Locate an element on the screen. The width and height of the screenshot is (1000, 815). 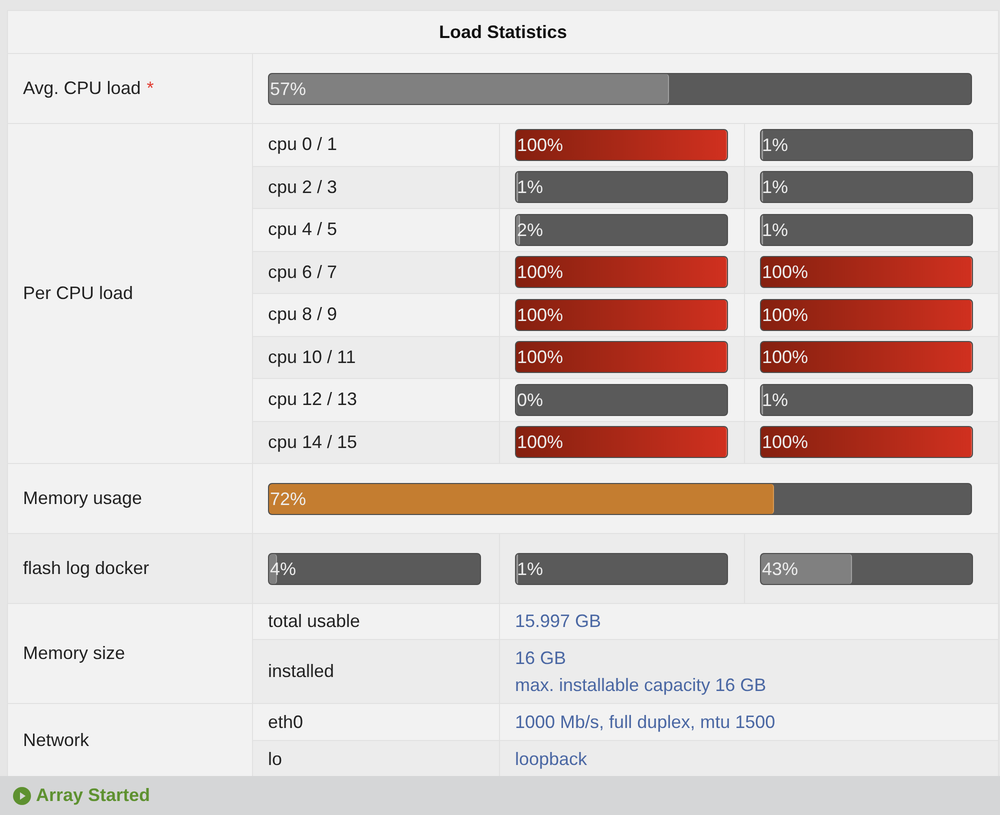
cpu-pair-label: cpu 6 / 7 is located at coordinates (303, 272).